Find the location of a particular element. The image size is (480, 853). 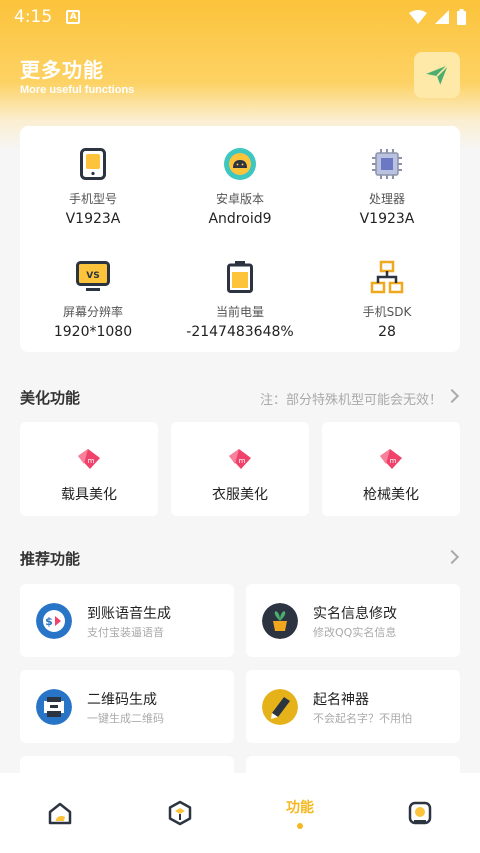

paper-plane-icon is located at coordinates (437, 74).